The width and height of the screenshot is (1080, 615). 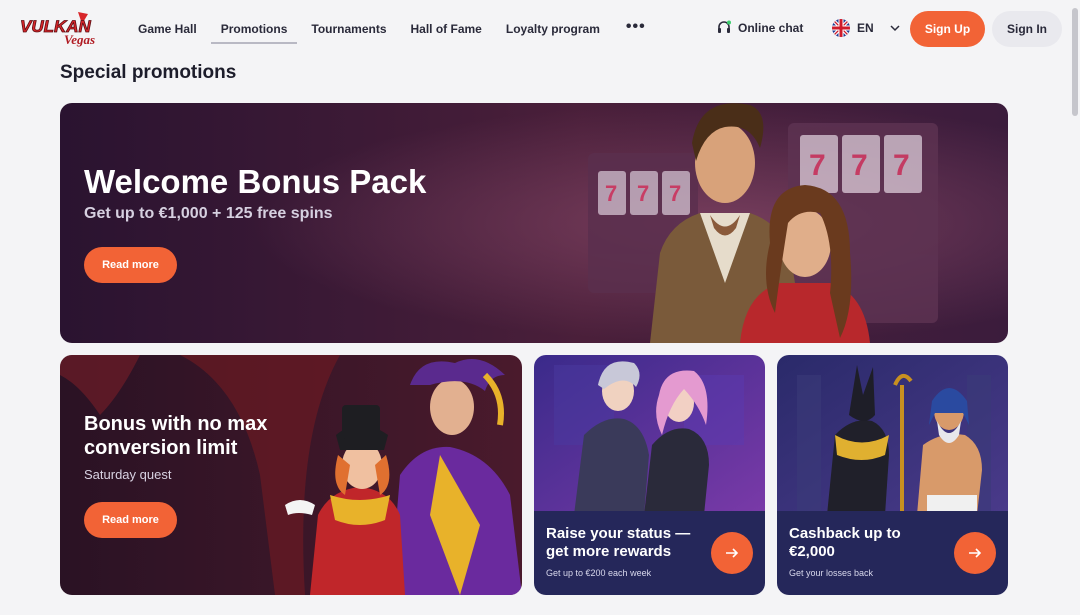 I want to click on language-label: EN, so click(x=865, y=28).